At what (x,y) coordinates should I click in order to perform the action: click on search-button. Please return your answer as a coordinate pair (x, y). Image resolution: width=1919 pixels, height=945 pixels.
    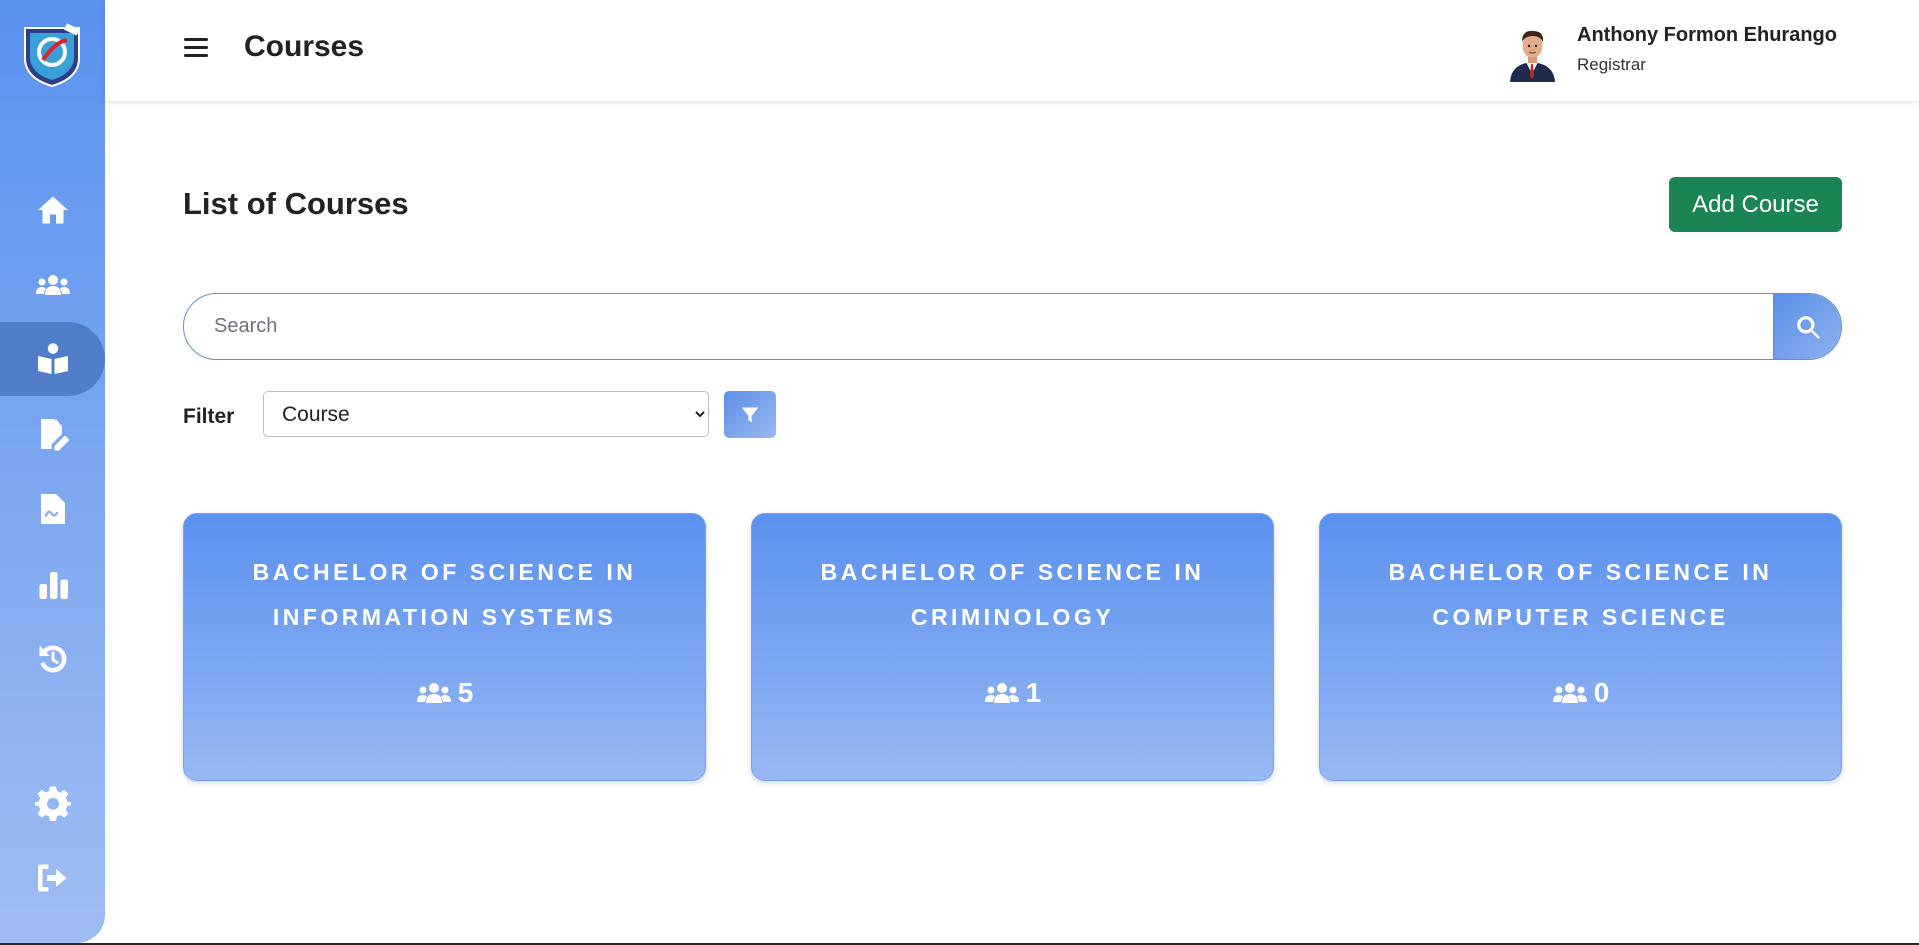
    Looking at the image, I should click on (1807, 326).